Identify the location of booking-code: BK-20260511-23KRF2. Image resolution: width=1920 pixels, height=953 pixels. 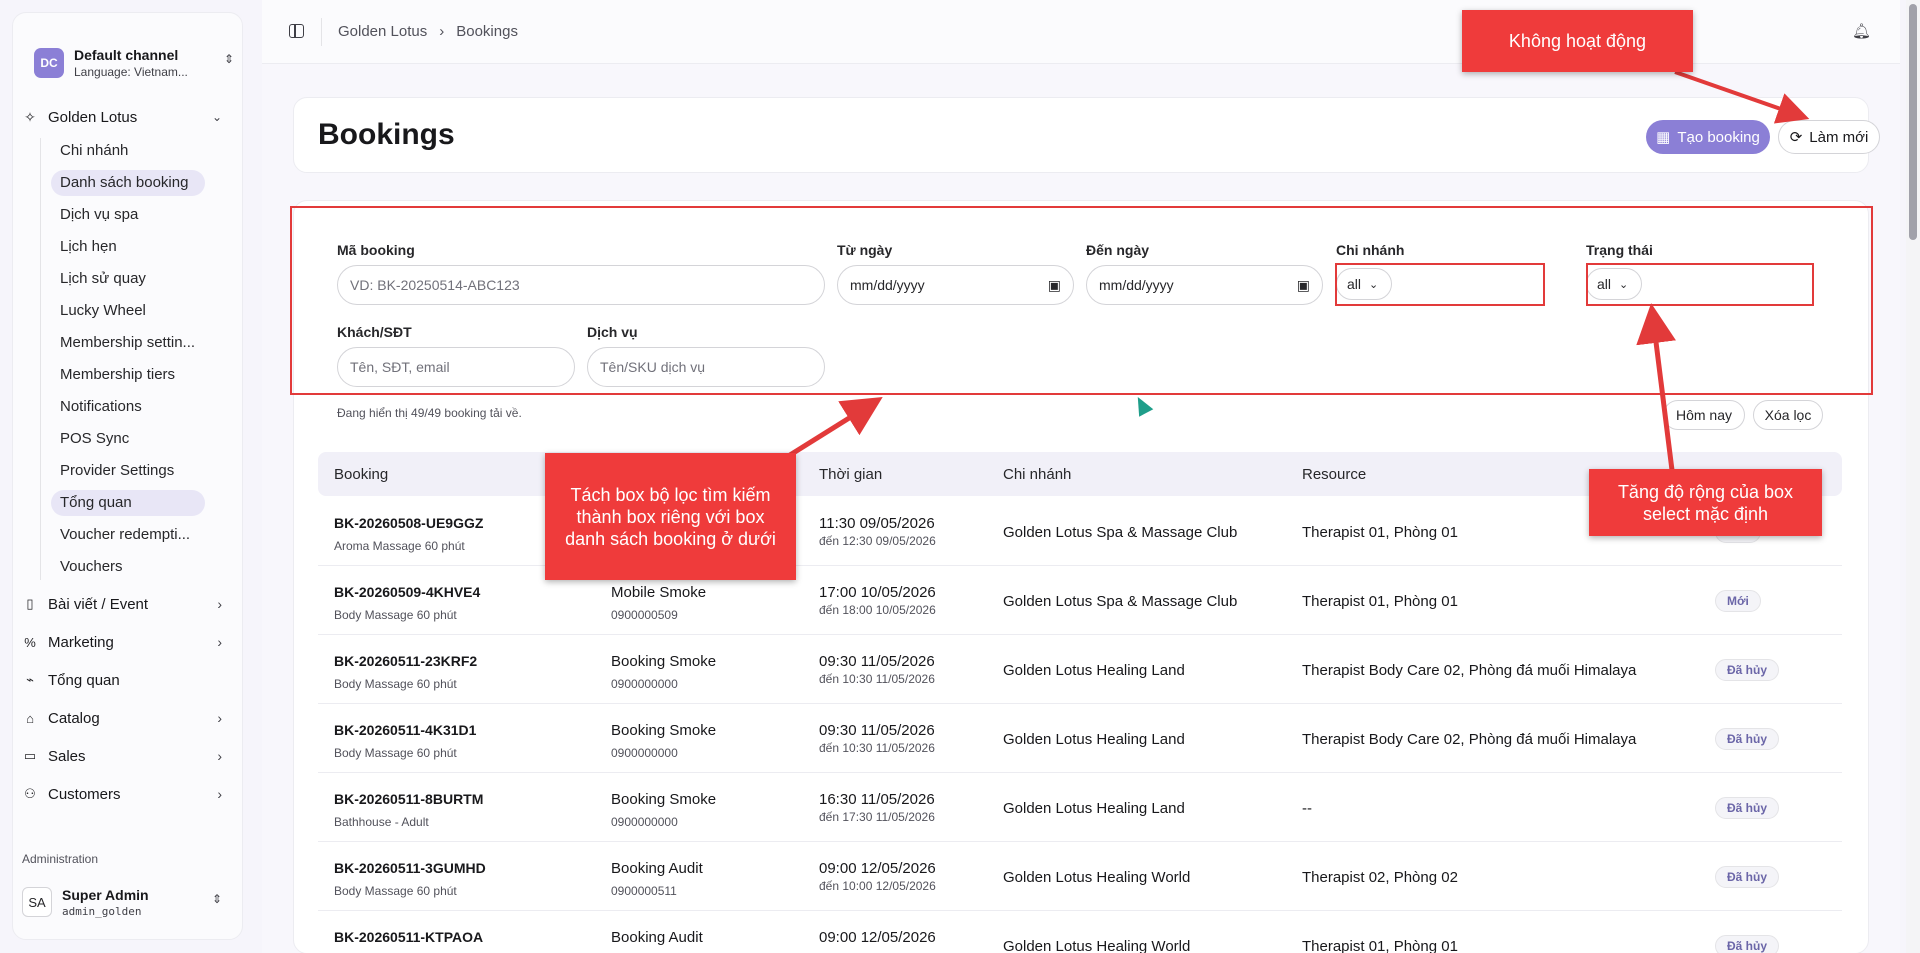
(406, 661).